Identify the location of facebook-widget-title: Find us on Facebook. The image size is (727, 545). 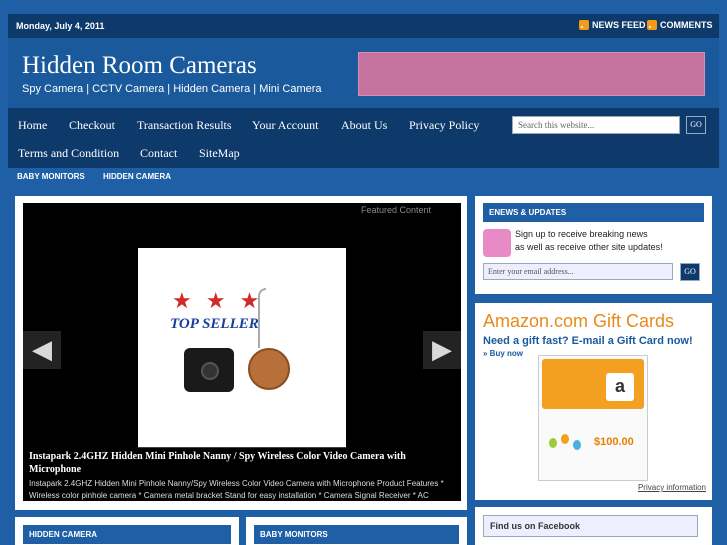
(590, 526).